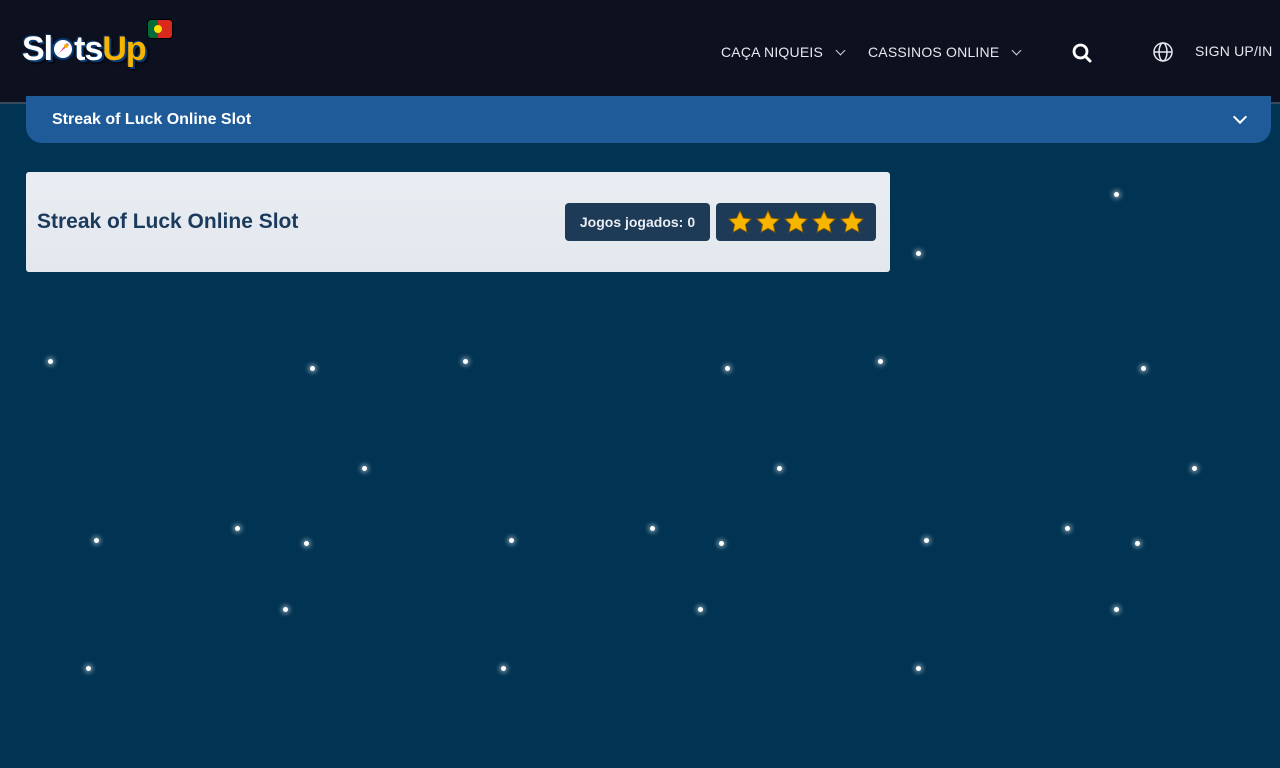 The image size is (1280, 768). What do you see at coordinates (152, 119) in the screenshot?
I see `breadcrumb-title: Streak of Luck Online Slot` at bounding box center [152, 119].